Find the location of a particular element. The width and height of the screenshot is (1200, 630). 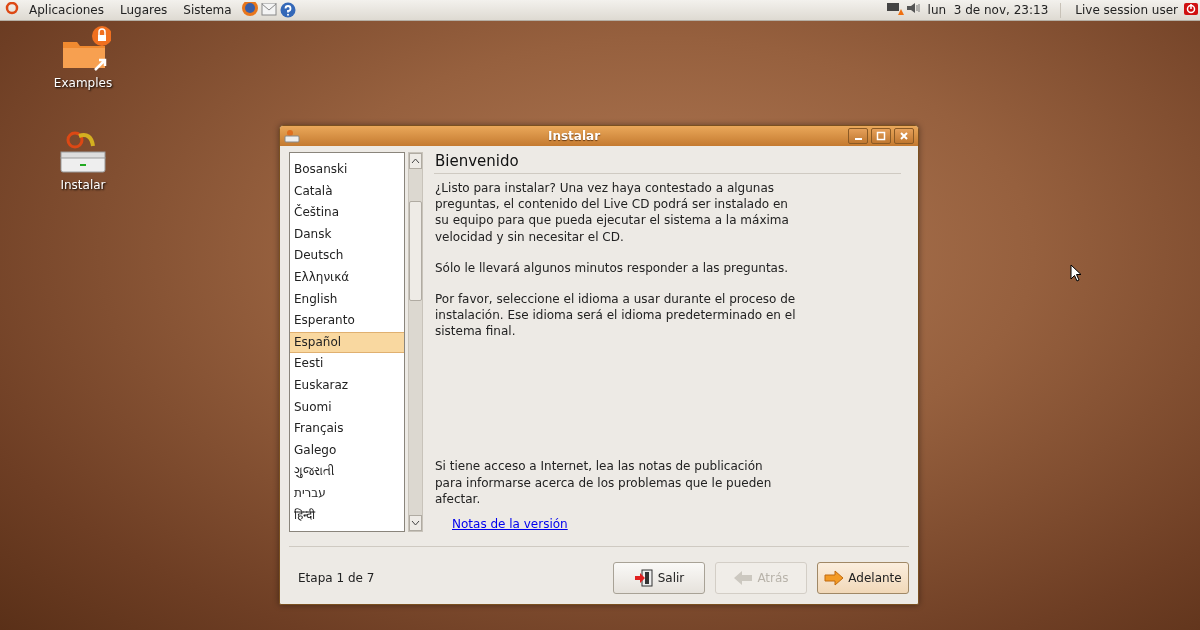

globe-icon is located at coordinates (249, 10).